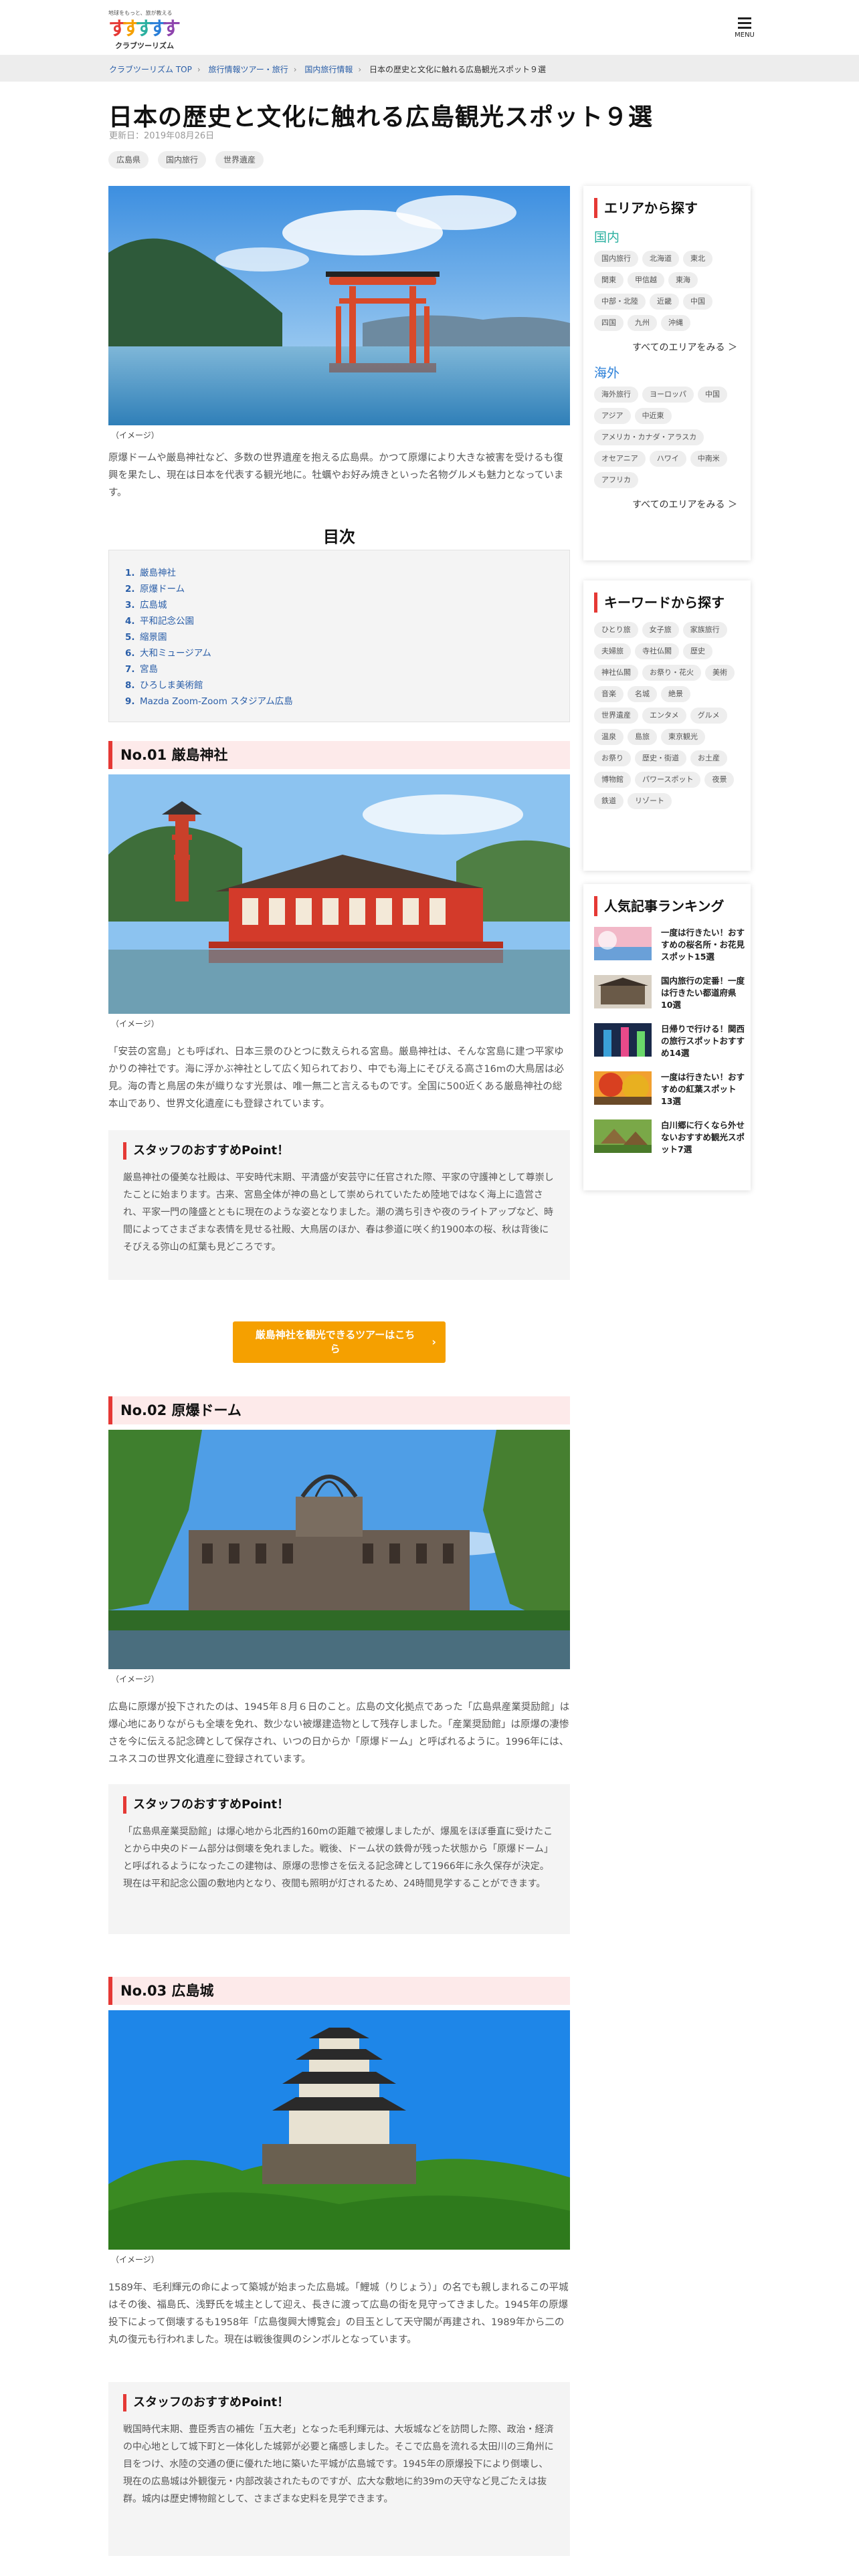  What do you see at coordinates (669, 1095) in the screenshot?
I see `ranking-item: 一度は行きたい！おすすめの紅葉スポット13選` at bounding box center [669, 1095].